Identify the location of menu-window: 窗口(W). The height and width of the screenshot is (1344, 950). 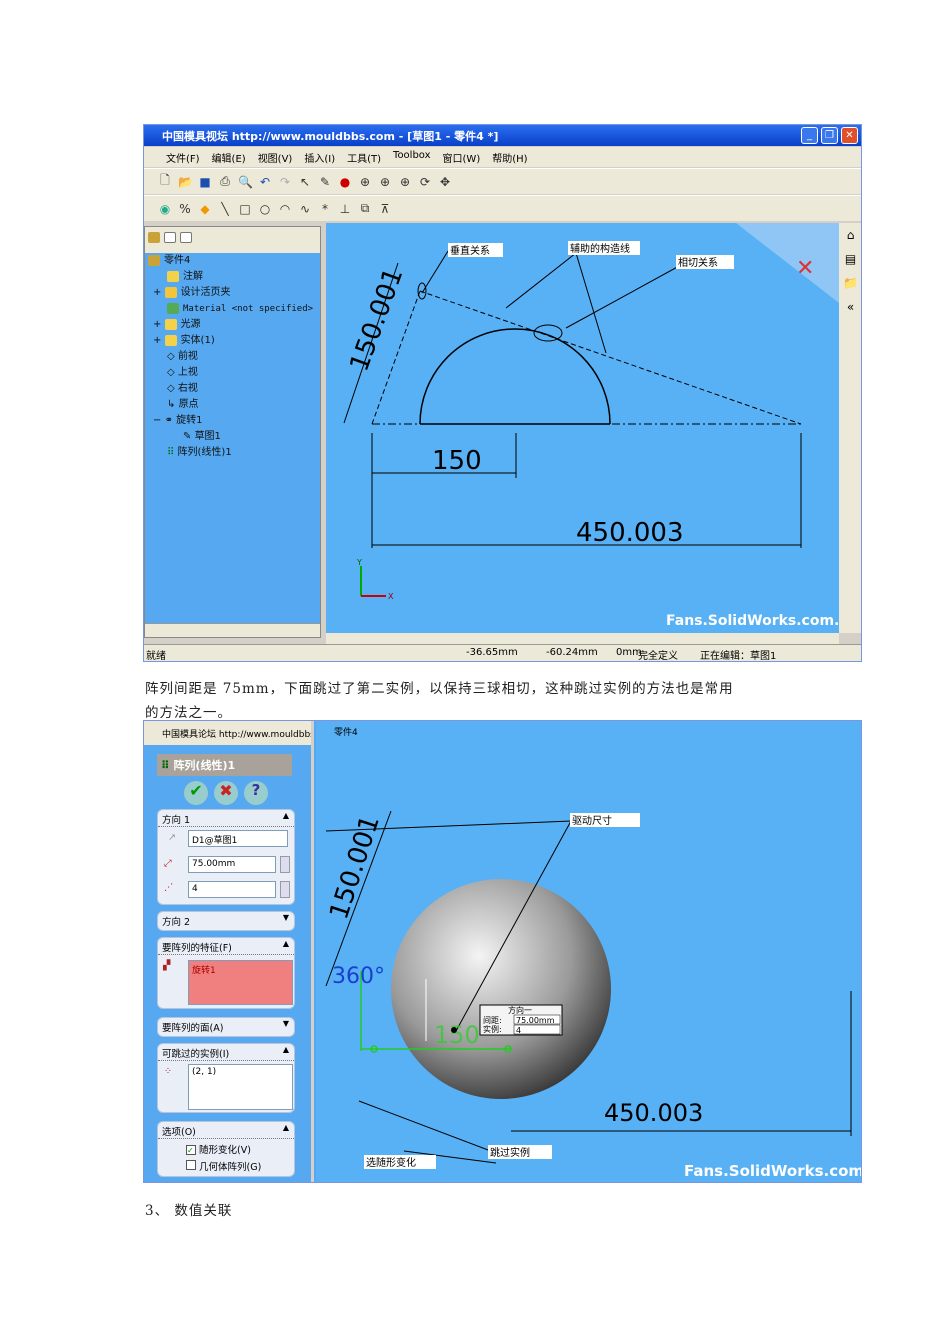
(462, 158).